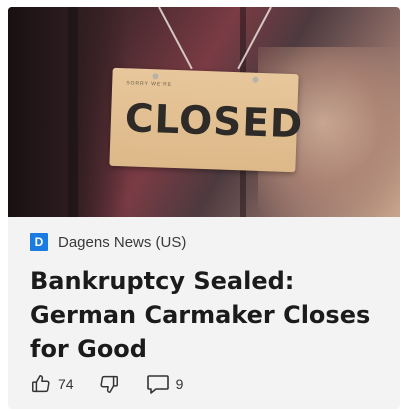 The image size is (401, 411). I want to click on sign-text: CLOSED, so click(214, 122).